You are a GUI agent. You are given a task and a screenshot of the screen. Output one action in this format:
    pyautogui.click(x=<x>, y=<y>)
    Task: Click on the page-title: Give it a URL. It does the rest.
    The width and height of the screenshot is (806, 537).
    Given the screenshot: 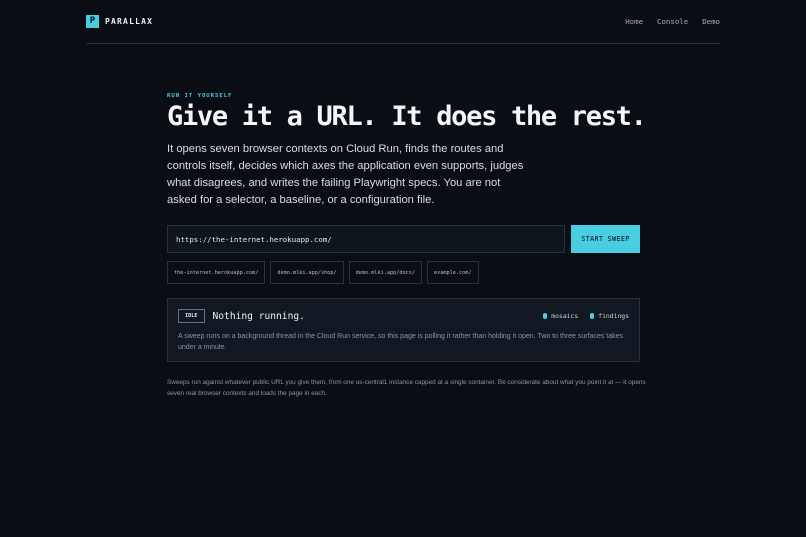 What is the action you would take?
    pyautogui.click(x=407, y=116)
    